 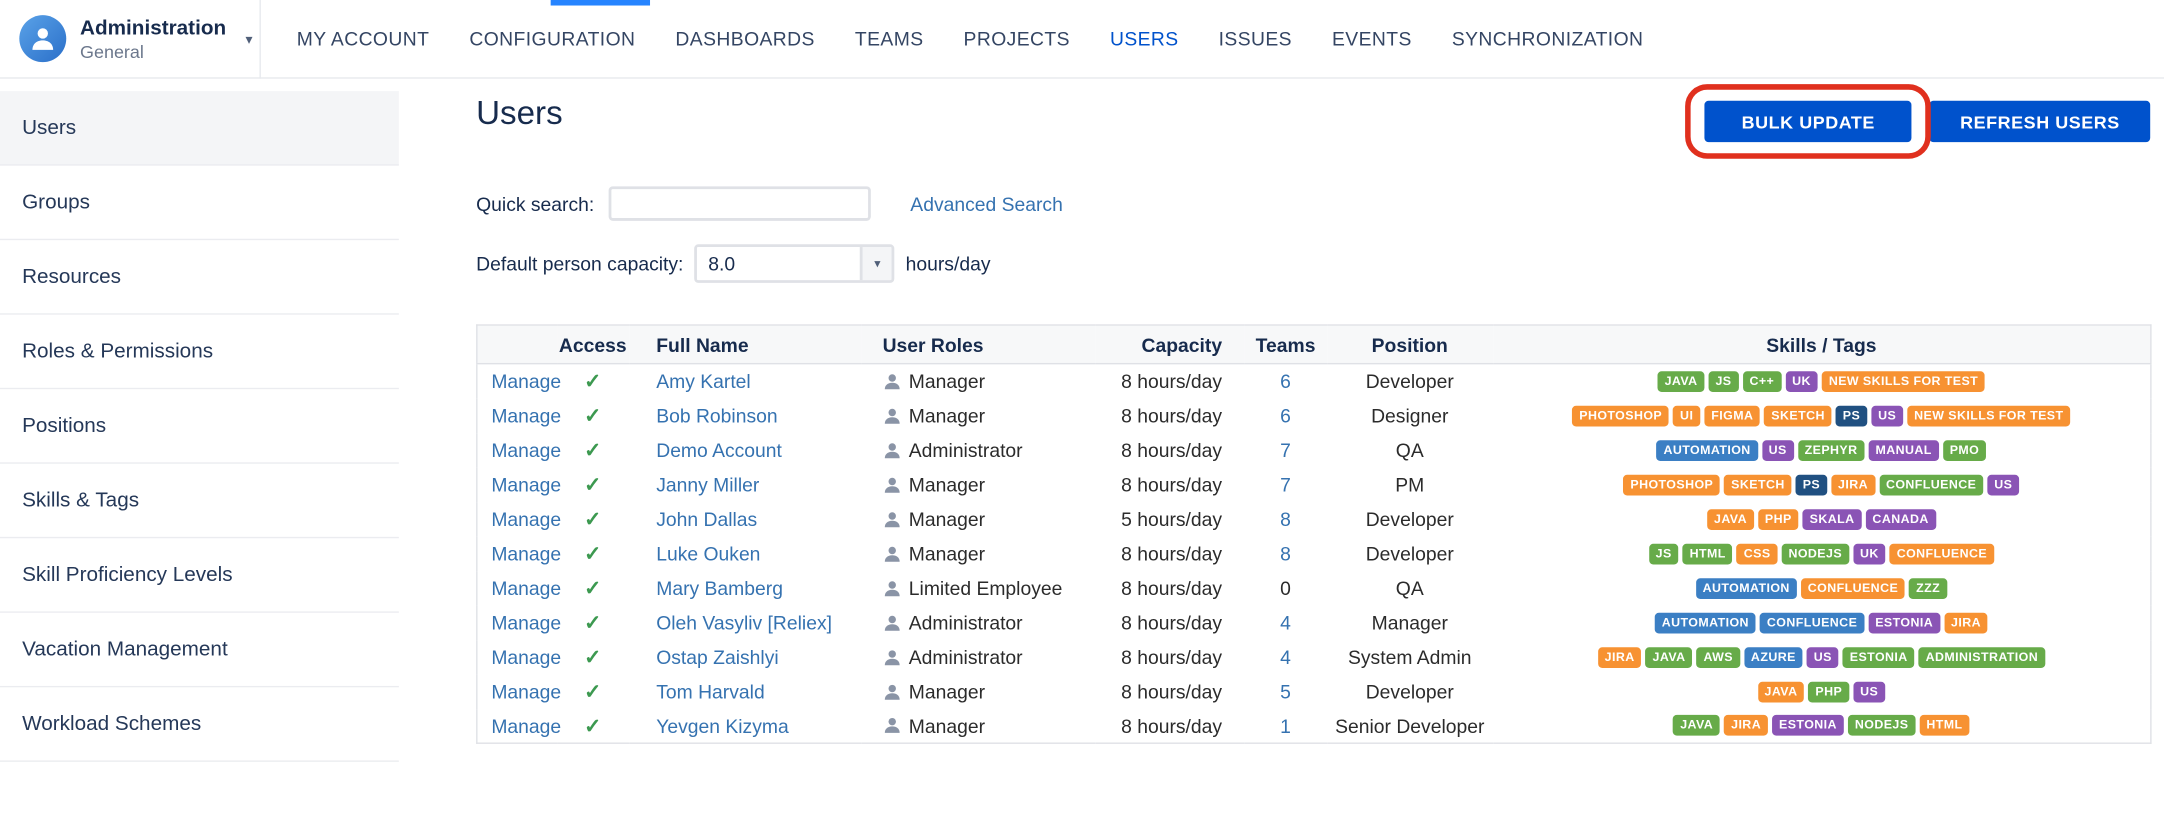 What do you see at coordinates (876, 264) in the screenshot?
I see `capacity-dropdown-button: ▾` at bounding box center [876, 264].